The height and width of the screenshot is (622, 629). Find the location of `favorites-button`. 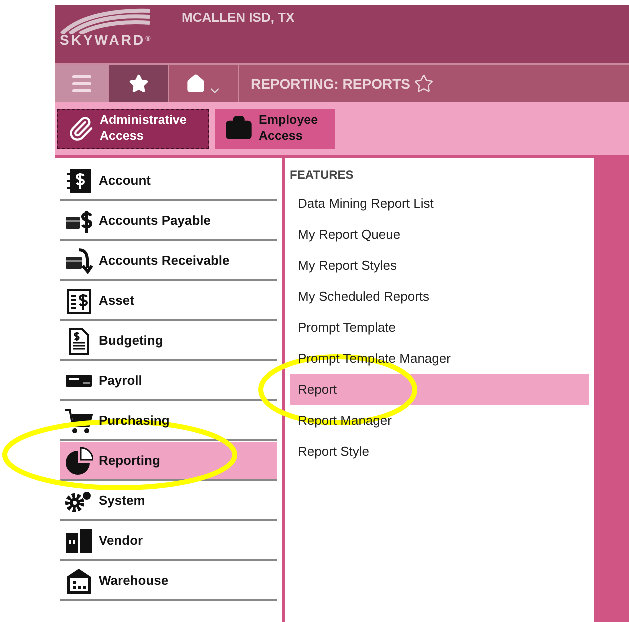

favorites-button is located at coordinates (139, 83).